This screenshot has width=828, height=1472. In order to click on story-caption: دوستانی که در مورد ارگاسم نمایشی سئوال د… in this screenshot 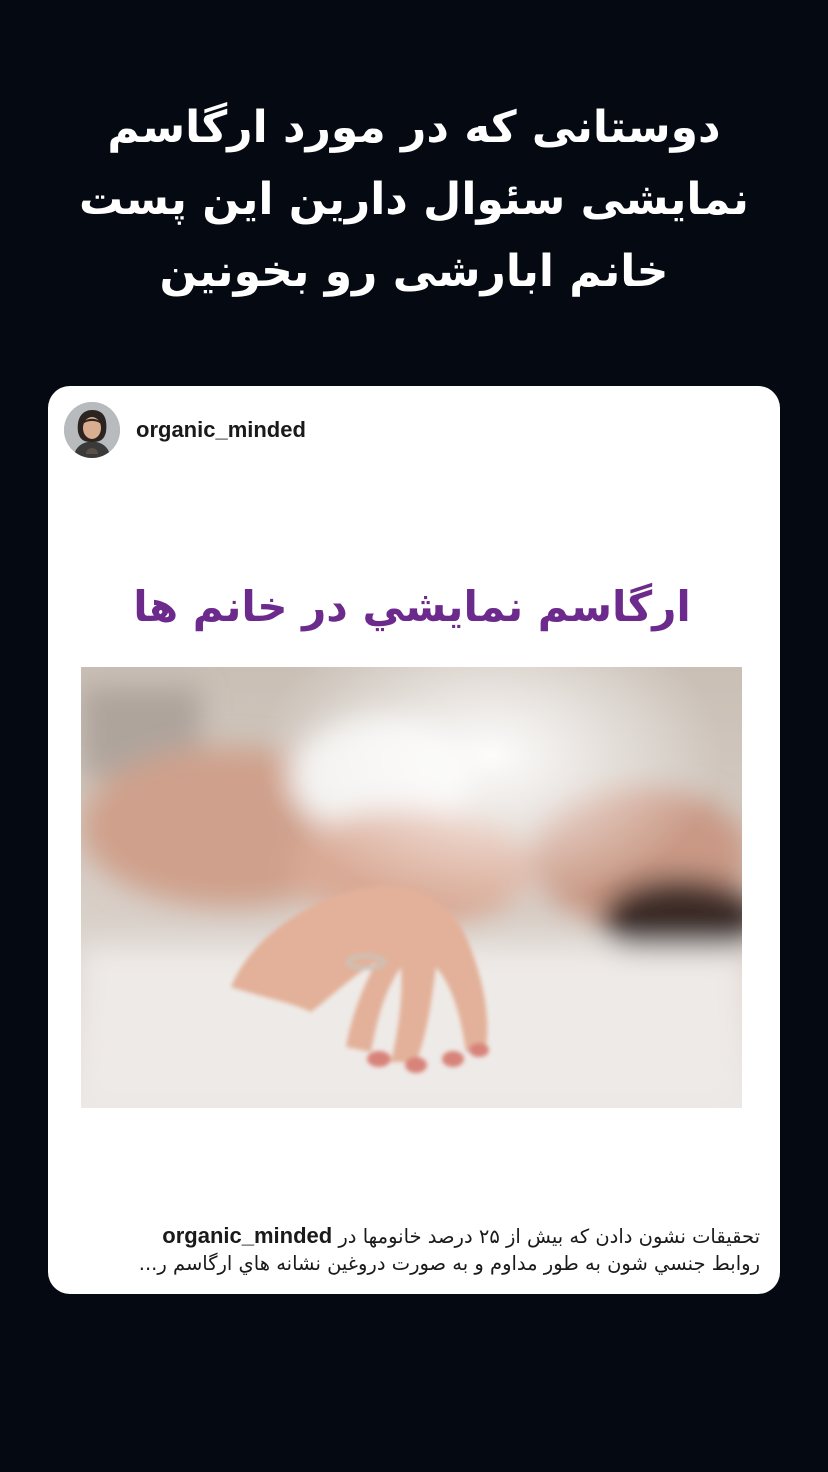, I will do `click(414, 200)`.